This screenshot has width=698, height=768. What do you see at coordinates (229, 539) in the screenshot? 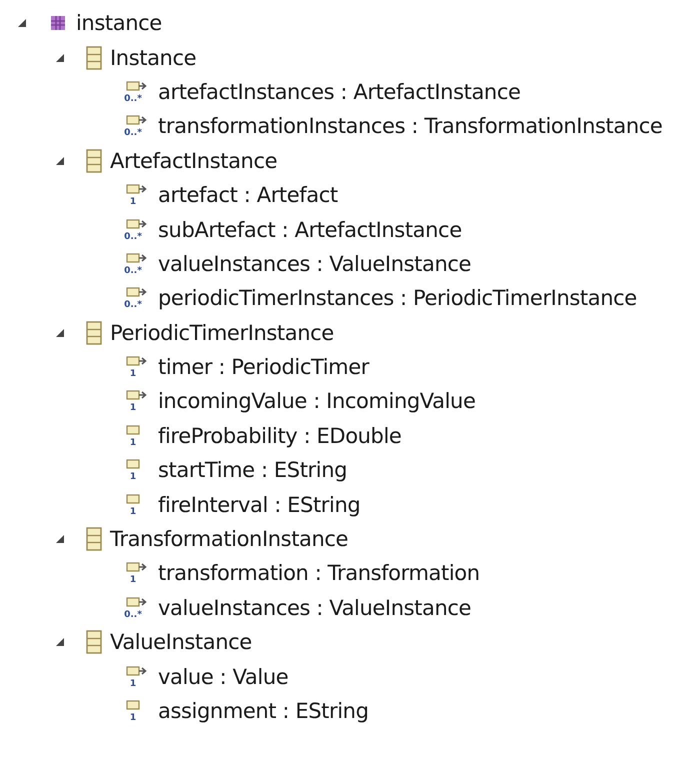
I see `tree-item-label: TransformationInstance` at bounding box center [229, 539].